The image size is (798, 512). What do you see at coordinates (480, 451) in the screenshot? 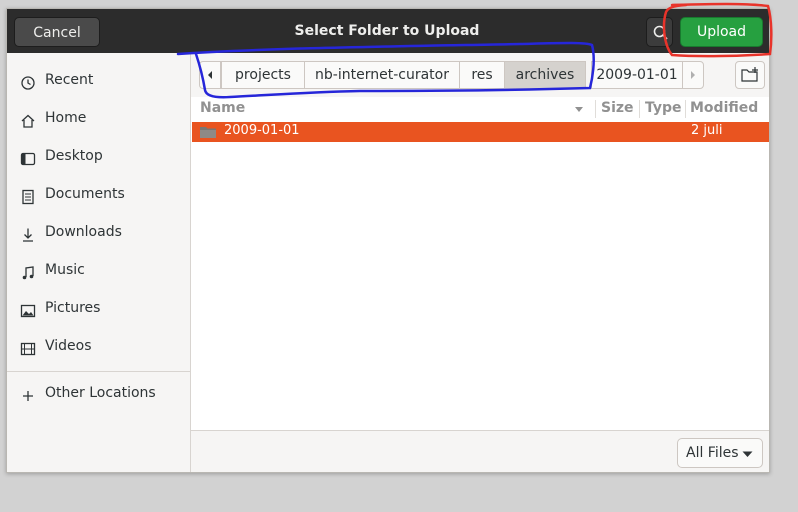
I see `footer-bar: All Files` at bounding box center [480, 451].